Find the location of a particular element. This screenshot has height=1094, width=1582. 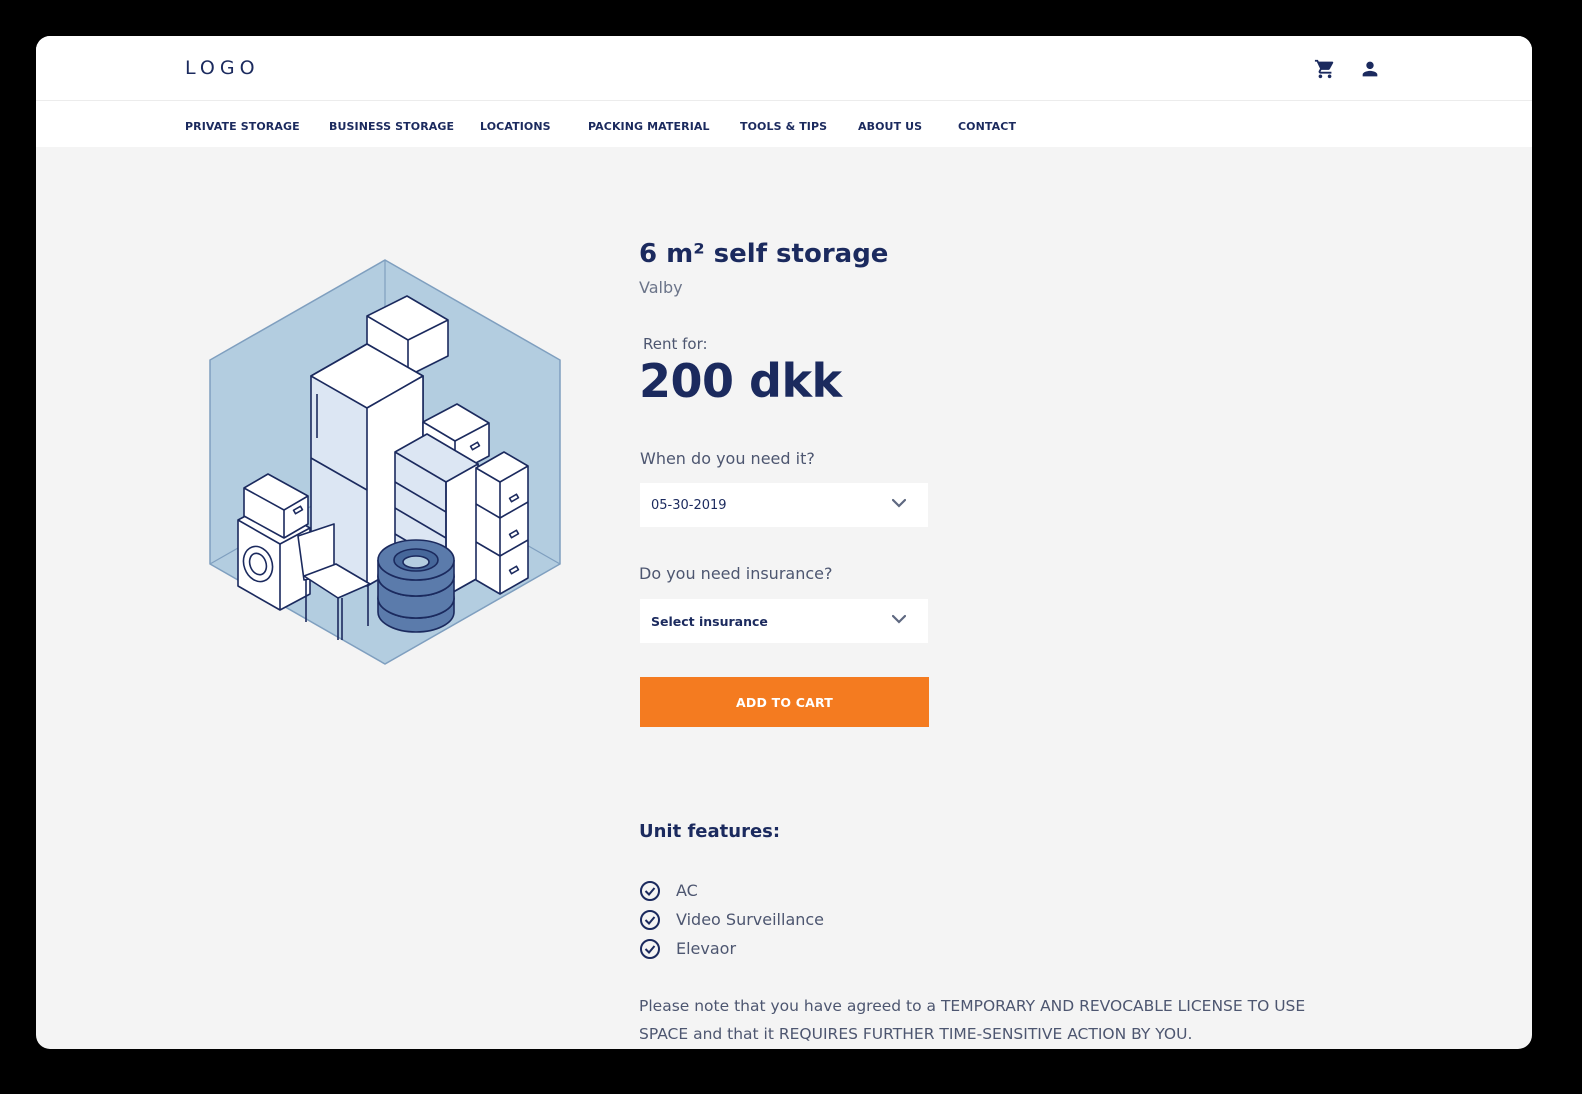

nav-item-about-us: ABOUT US is located at coordinates (890, 126).